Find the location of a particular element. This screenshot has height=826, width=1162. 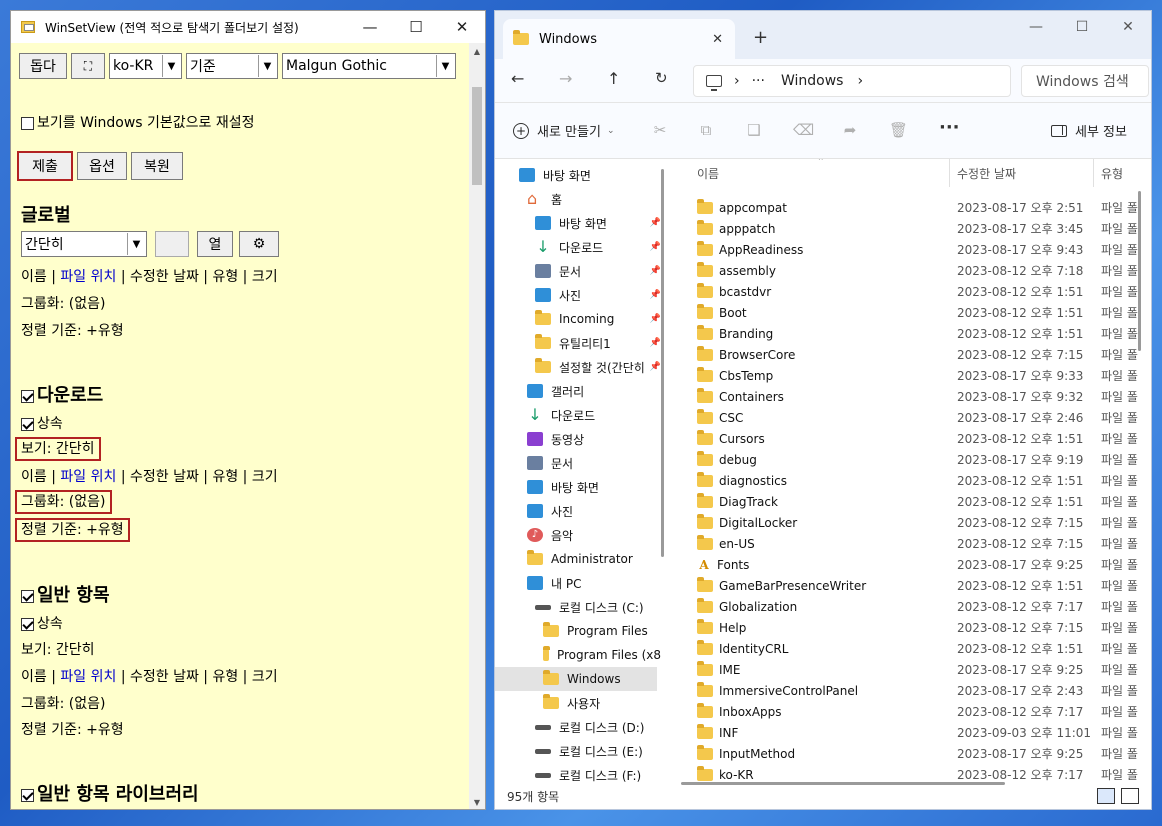

maximize-icon: ☐ is located at coordinates (1082, 27).